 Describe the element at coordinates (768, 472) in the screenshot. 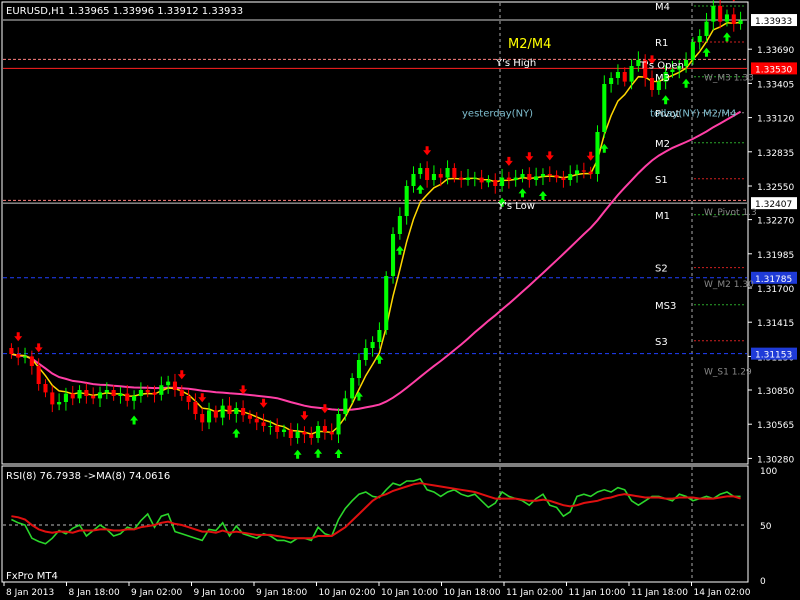

I see `rsi-axis-tick: 100` at that location.